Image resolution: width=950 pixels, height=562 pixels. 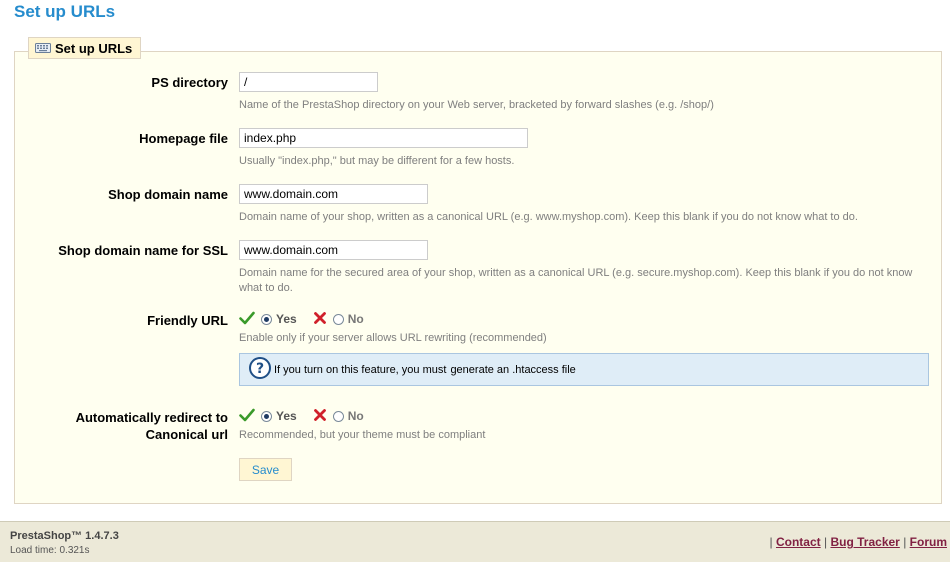 What do you see at coordinates (356, 416) in the screenshot?
I see `canonical-redirect-no-label: No` at bounding box center [356, 416].